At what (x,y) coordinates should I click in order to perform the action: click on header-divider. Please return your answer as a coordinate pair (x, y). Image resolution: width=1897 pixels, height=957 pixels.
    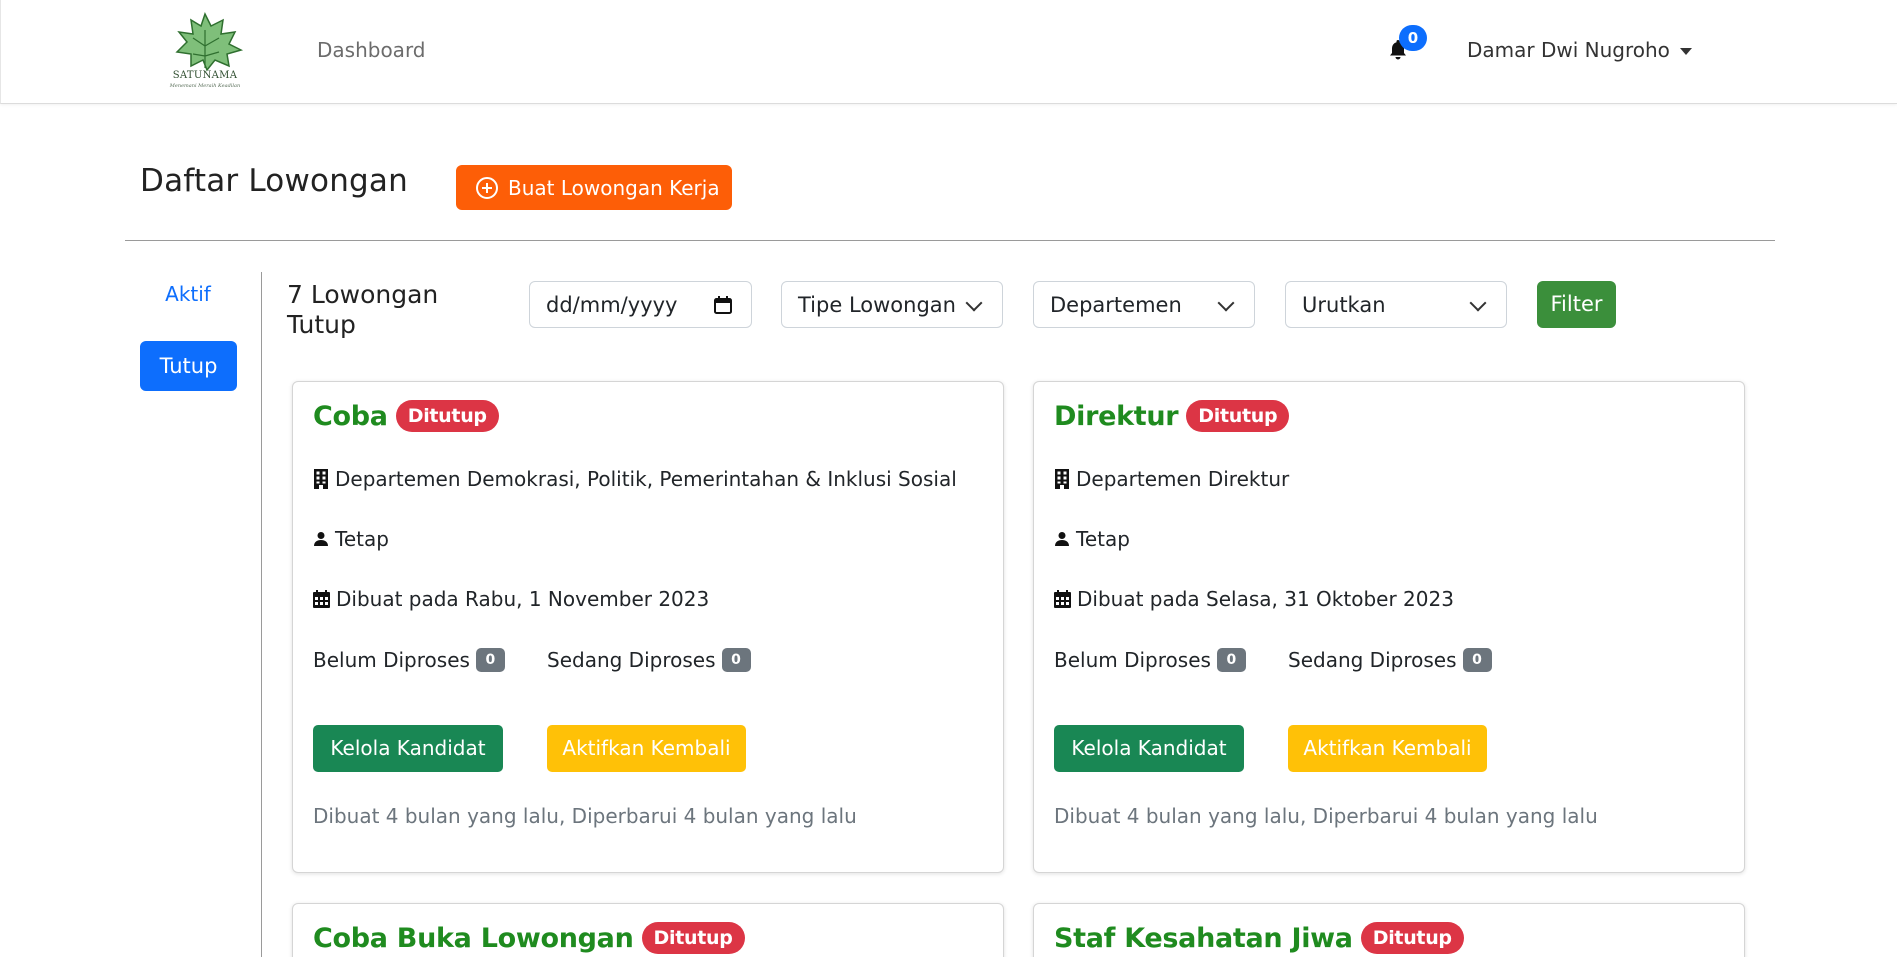
    Looking at the image, I should click on (950, 240).